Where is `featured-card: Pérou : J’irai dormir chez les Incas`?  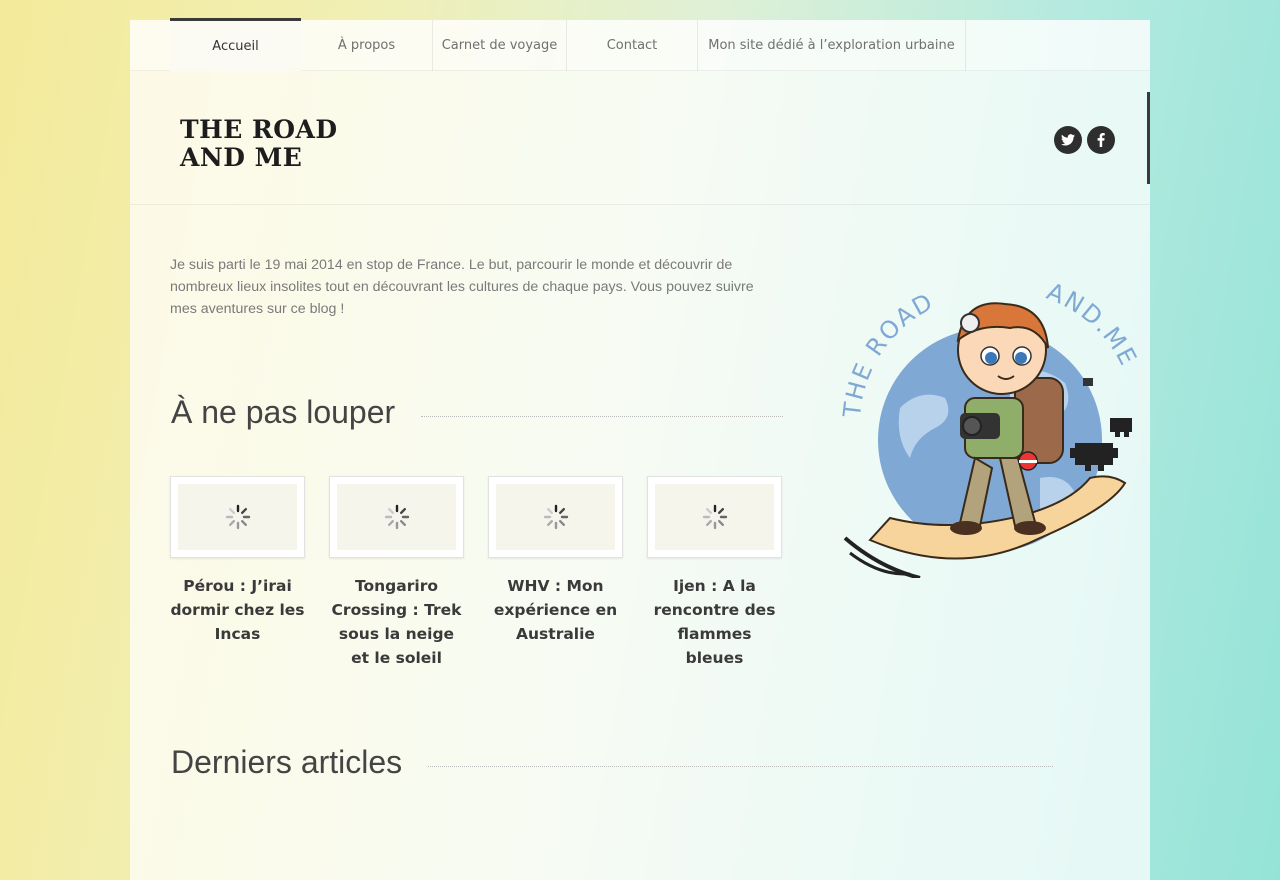 featured-card: Pérou : J’irai dormir chez les Incas is located at coordinates (237, 573).